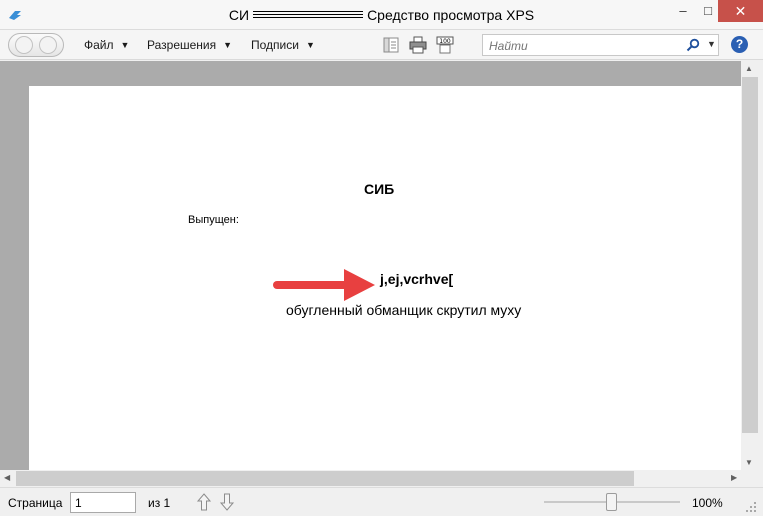 The width and height of the screenshot is (763, 516). I want to click on window-title-left: СИ, so click(239, 15).